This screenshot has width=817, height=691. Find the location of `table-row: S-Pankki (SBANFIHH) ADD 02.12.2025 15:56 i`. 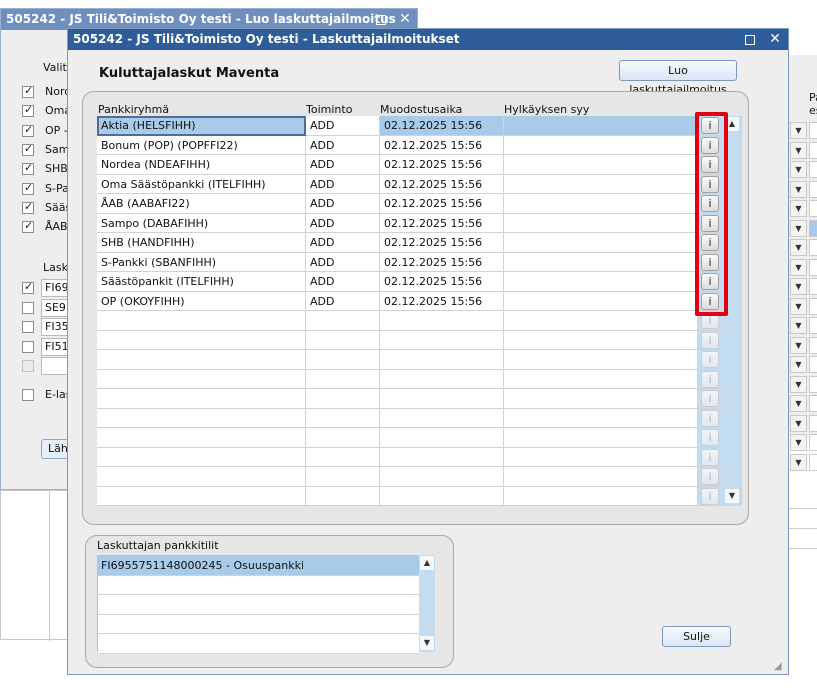

table-row: S-Pankki (SBANFIHH) ADD 02.12.2025 15:56 i is located at coordinates (419, 262).